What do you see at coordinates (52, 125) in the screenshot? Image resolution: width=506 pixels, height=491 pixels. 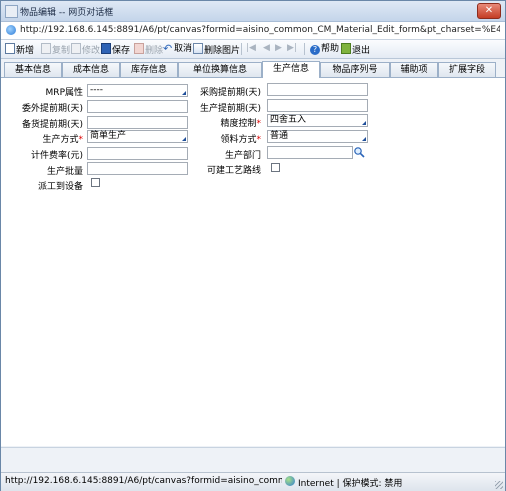 I see `stock-lead-label: 备货提前期(天)` at bounding box center [52, 125].